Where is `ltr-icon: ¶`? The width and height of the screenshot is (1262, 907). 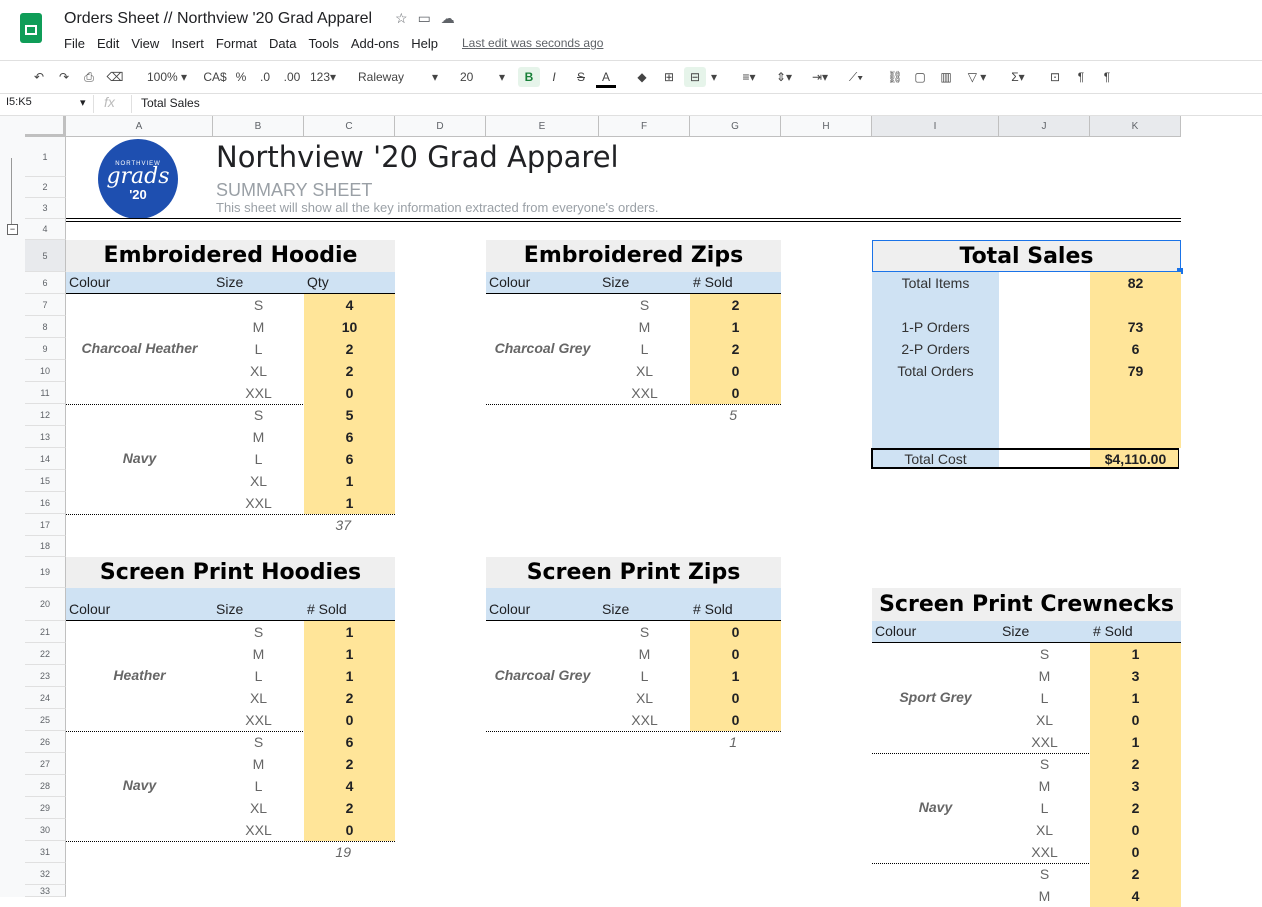
ltr-icon: ¶ is located at coordinates (1081, 77).